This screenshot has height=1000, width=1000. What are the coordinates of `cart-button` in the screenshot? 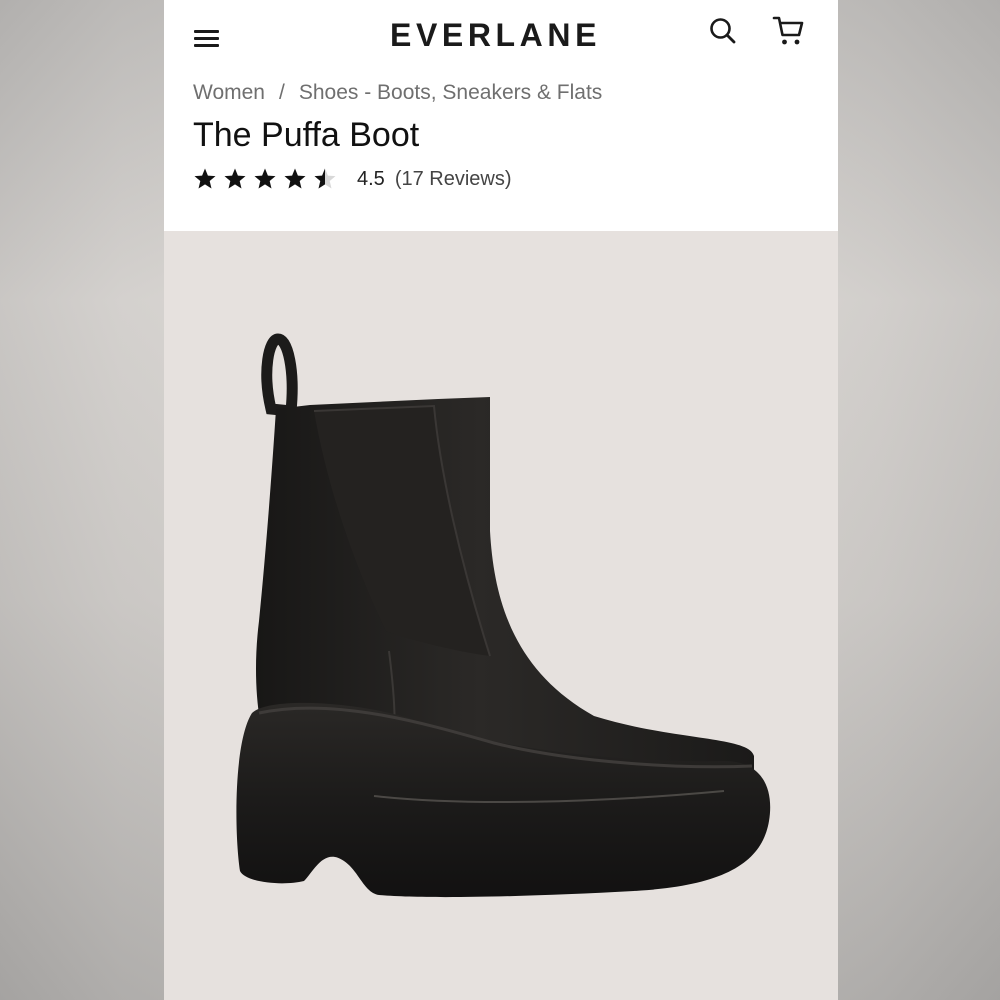 It's located at (789, 31).